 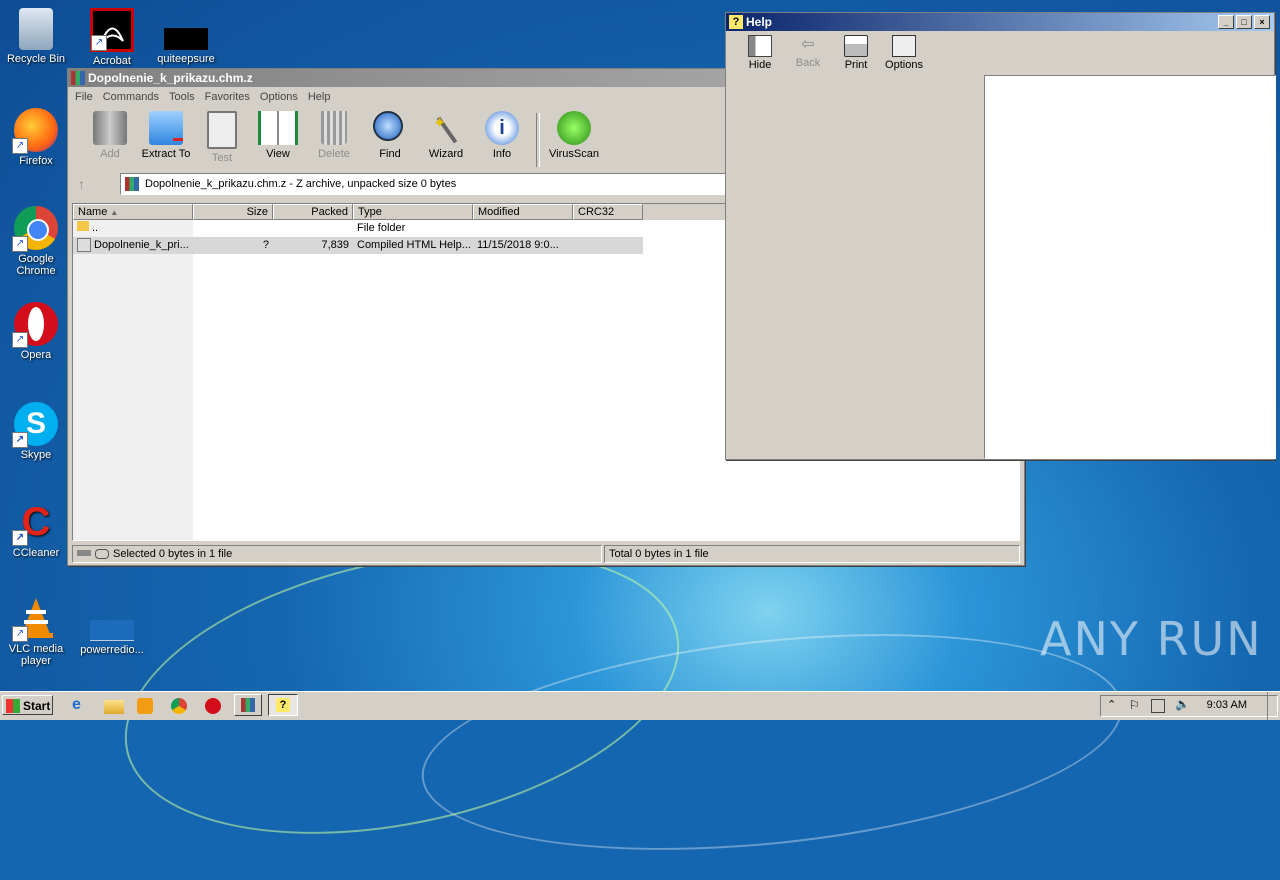 I want to click on taskbar: Start e ? ⌃ ⚐ 🔈 9:03 AM, so click(x=640, y=705).